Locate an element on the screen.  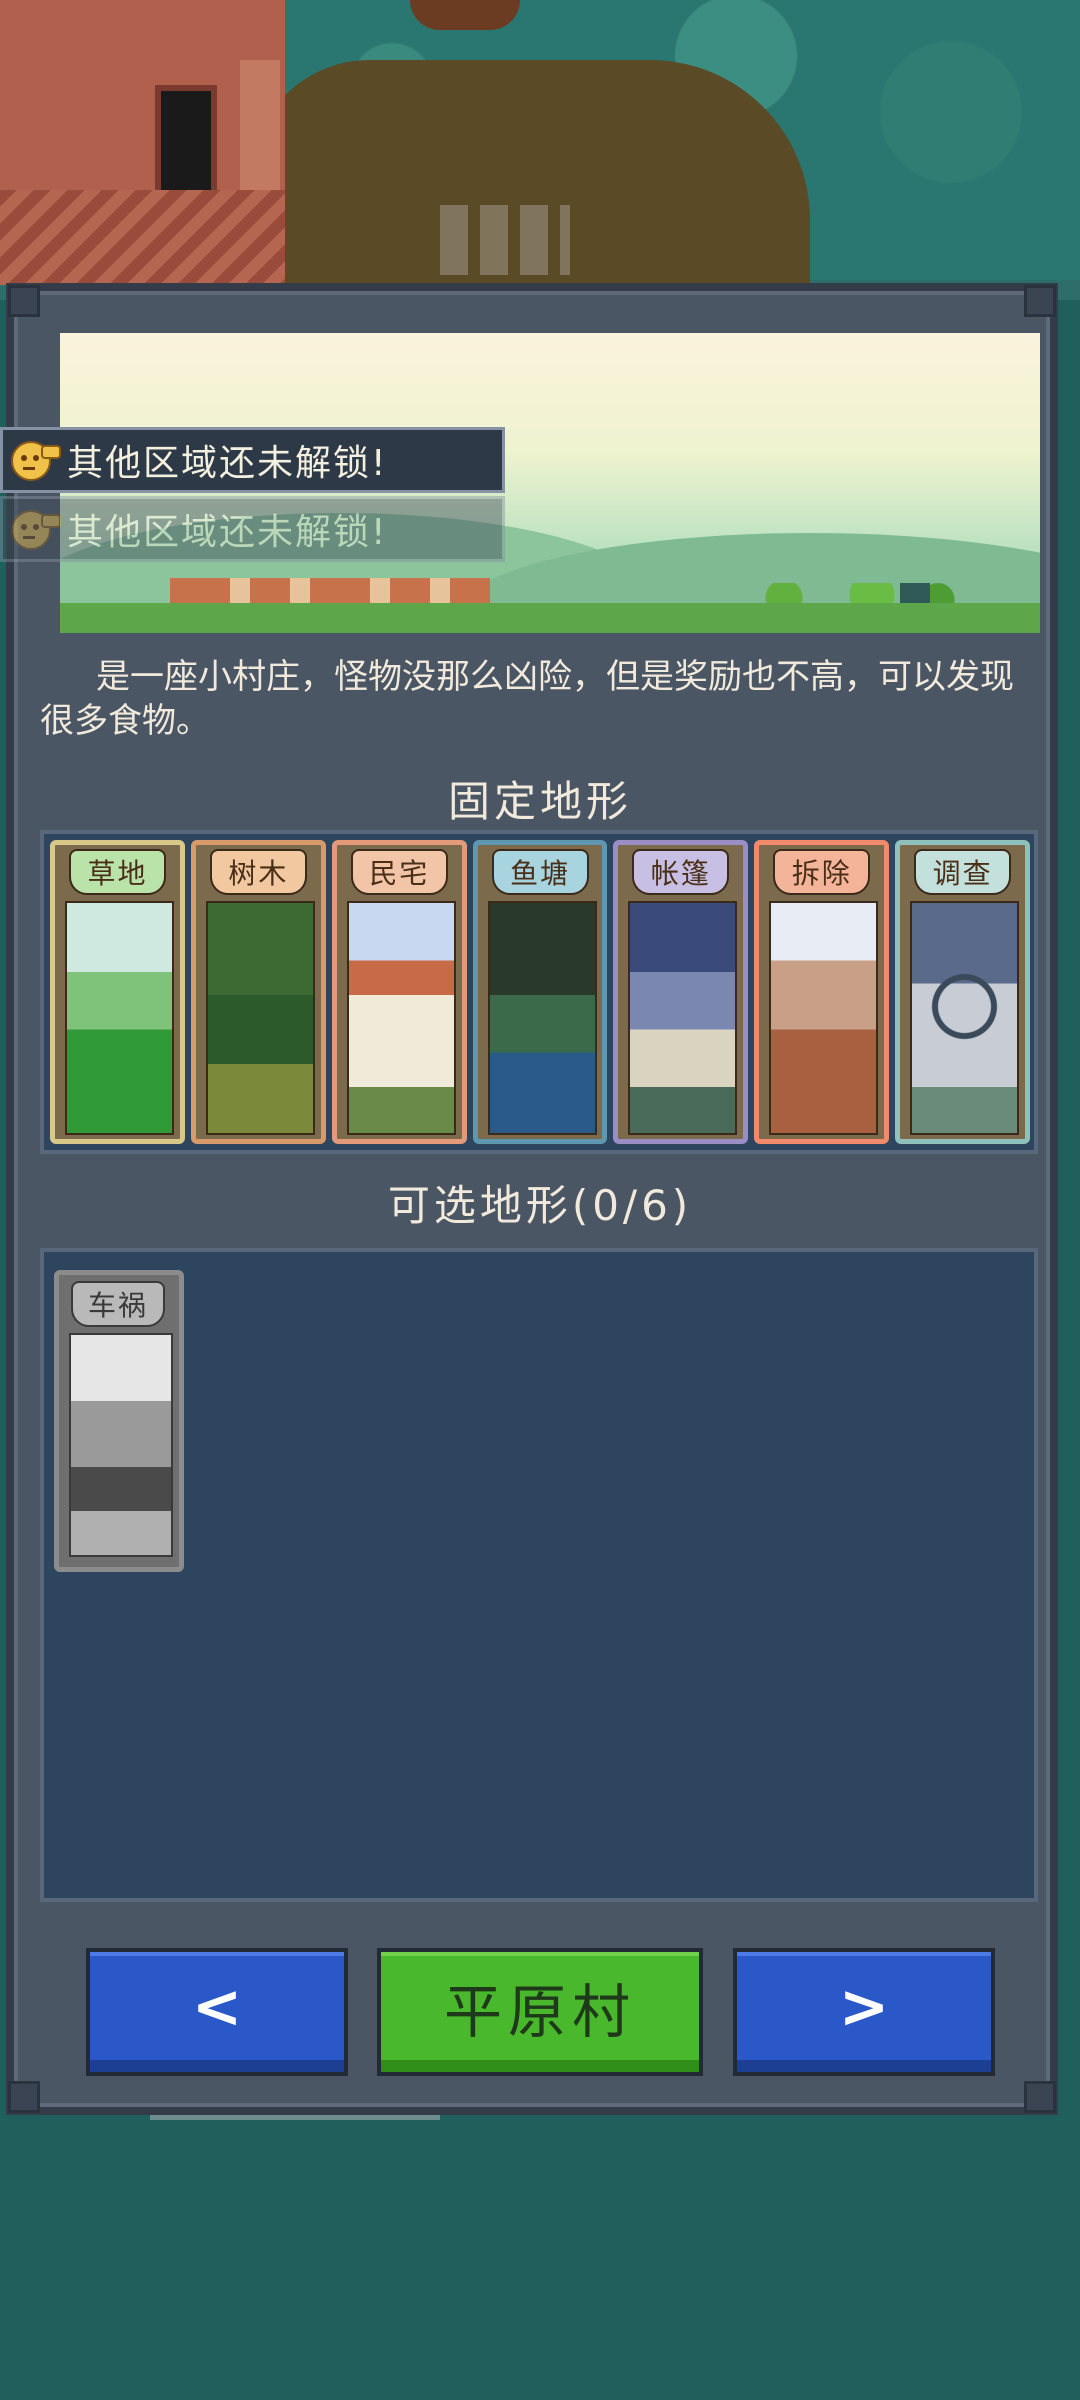
house-roof is located at coordinates (142, 237).